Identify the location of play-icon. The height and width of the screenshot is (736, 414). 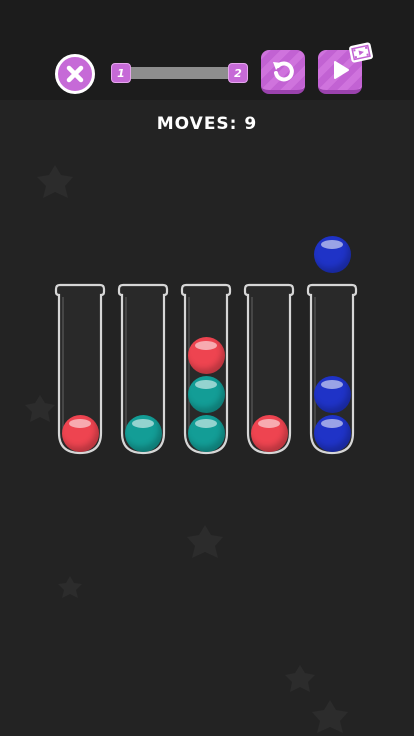
(341, 70).